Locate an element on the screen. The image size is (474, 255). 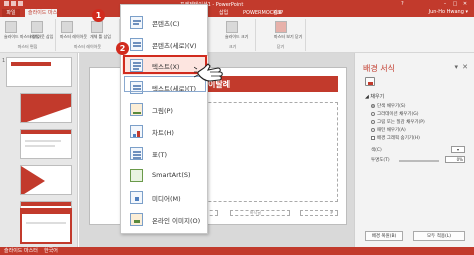
slide-number-label: # is located at coordinates (332, 212).